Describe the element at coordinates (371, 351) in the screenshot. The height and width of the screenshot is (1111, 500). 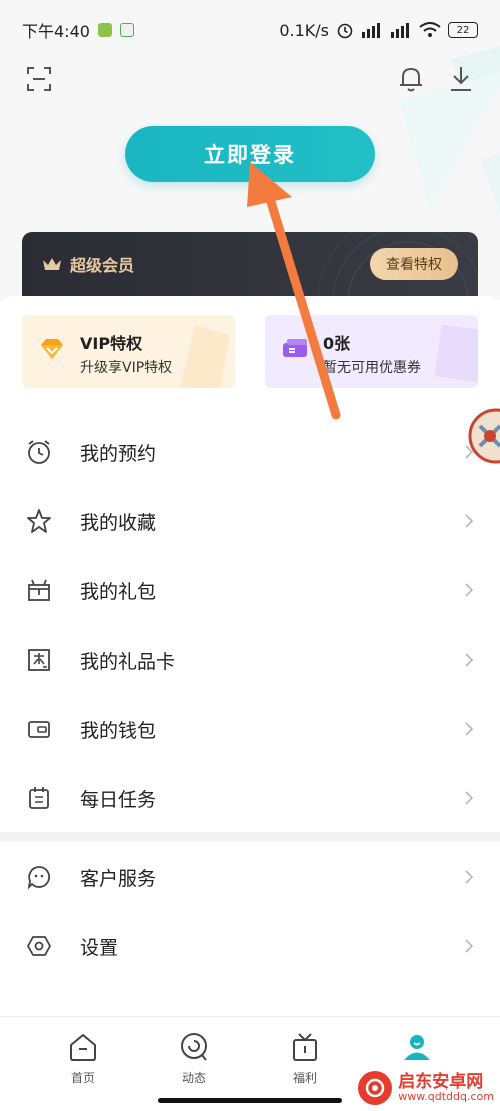
I see `coupon-card: 0张 暂无可用优惠券` at that location.